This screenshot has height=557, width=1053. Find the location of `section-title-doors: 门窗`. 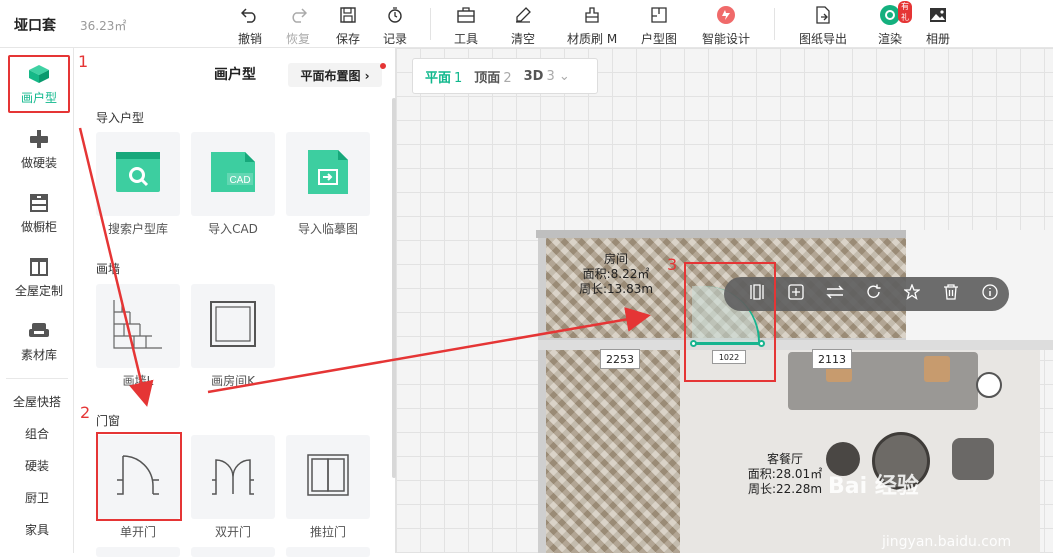

section-title-doors: 门窗 is located at coordinates (108, 421).